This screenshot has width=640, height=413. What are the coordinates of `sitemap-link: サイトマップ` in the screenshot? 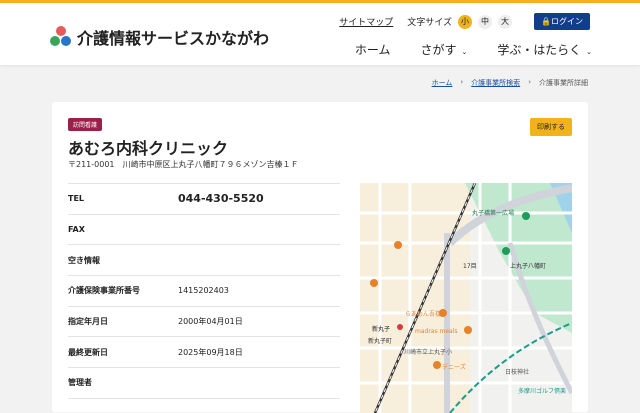 It's located at (366, 21).